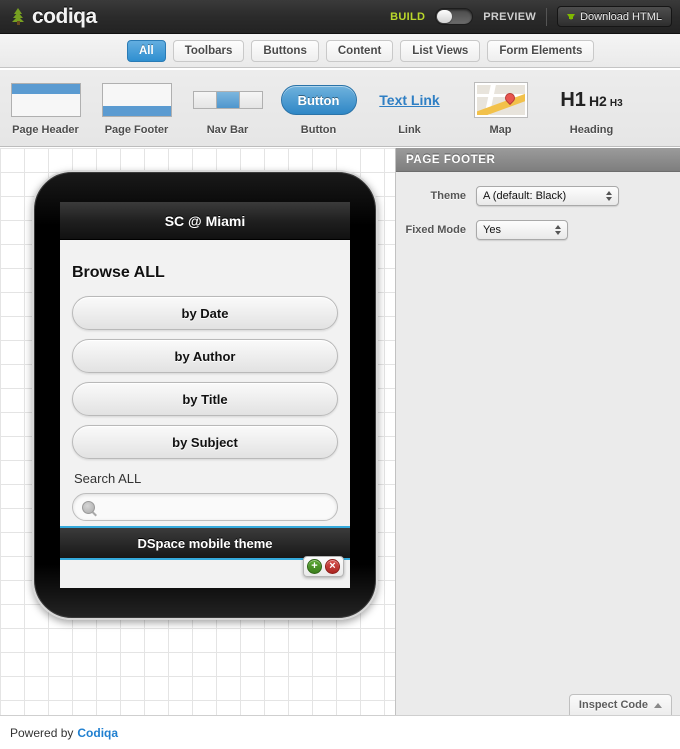  Describe the element at coordinates (227, 100) in the screenshot. I see `nav-bar-icon` at that location.